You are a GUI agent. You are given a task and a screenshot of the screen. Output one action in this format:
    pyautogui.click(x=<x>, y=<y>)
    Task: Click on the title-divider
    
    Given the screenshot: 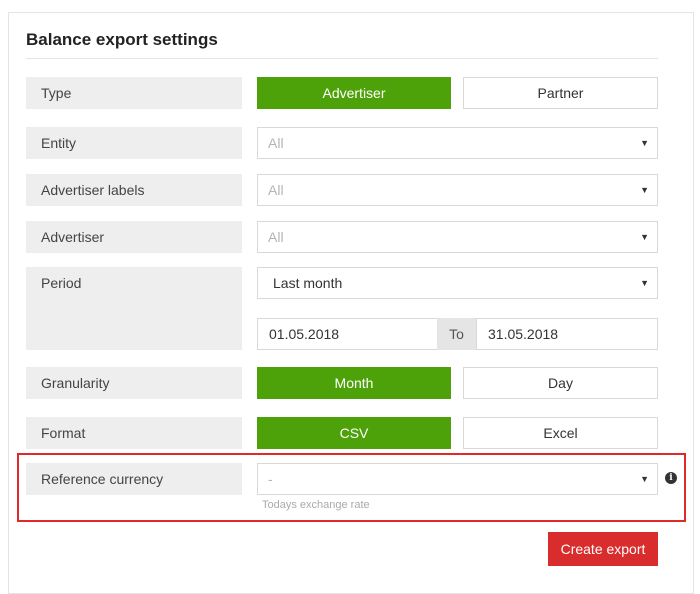 What is the action you would take?
    pyautogui.click(x=342, y=58)
    